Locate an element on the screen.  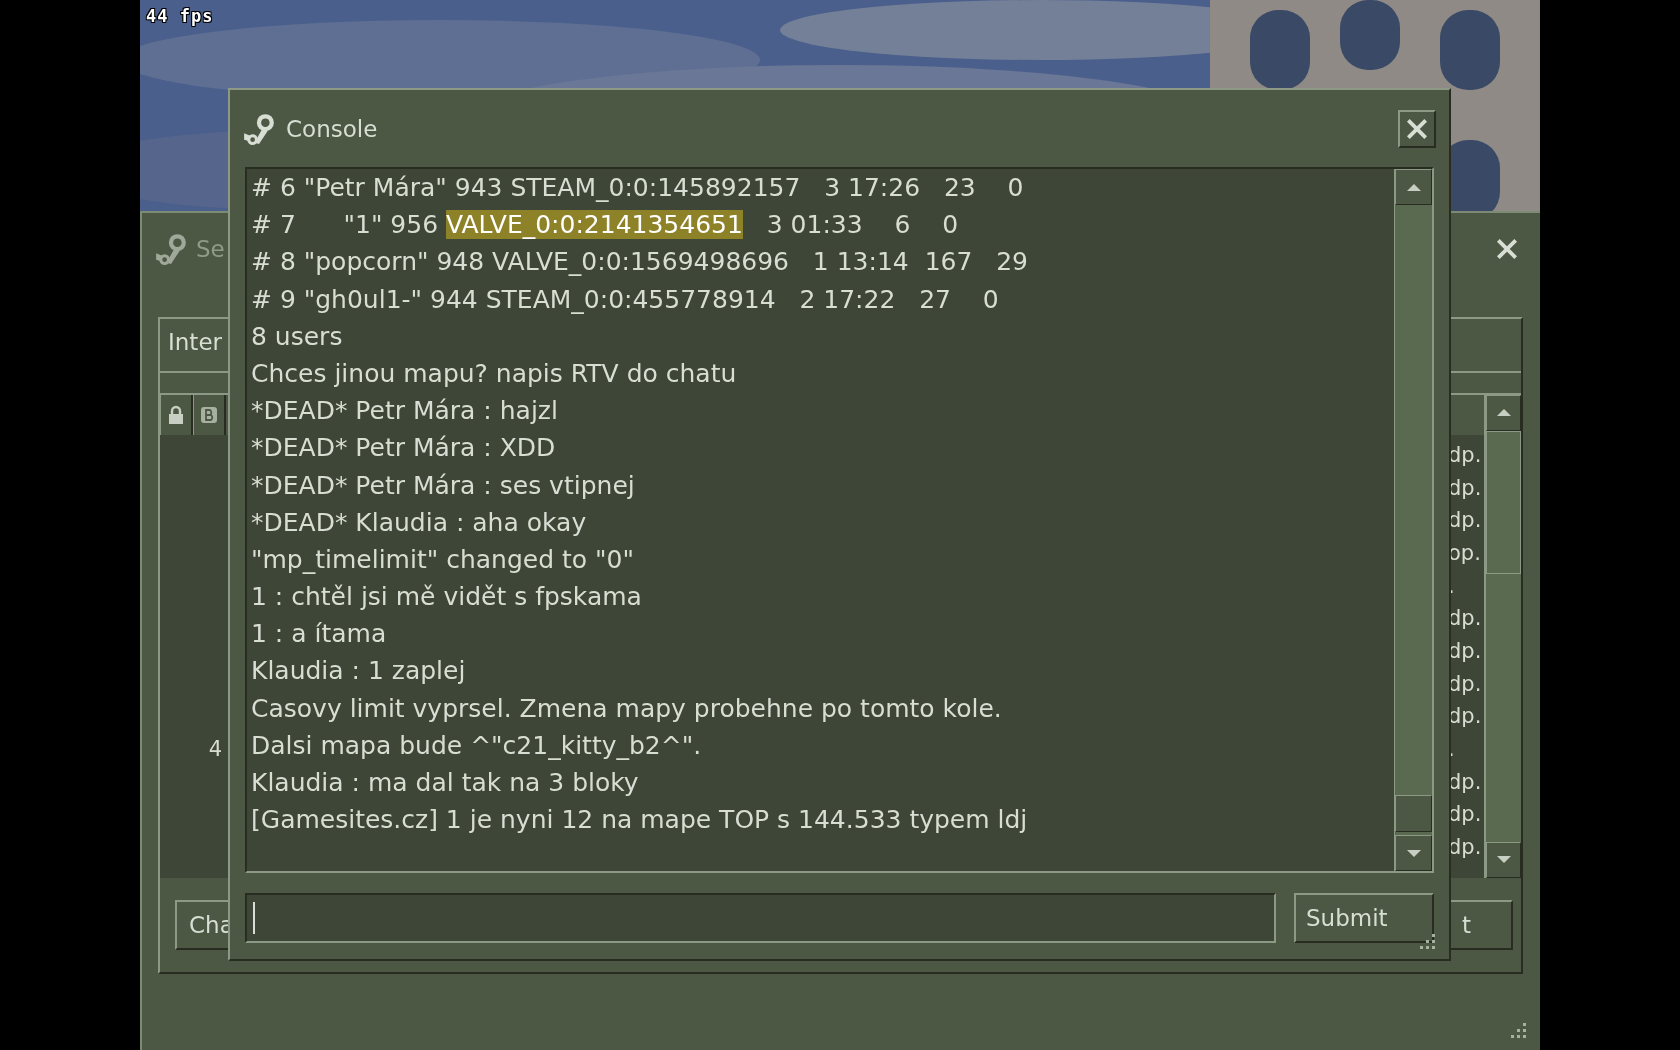
console-line: Dalsi mapa bude ^"c21_kitty_b2^". is located at coordinates (477, 745).